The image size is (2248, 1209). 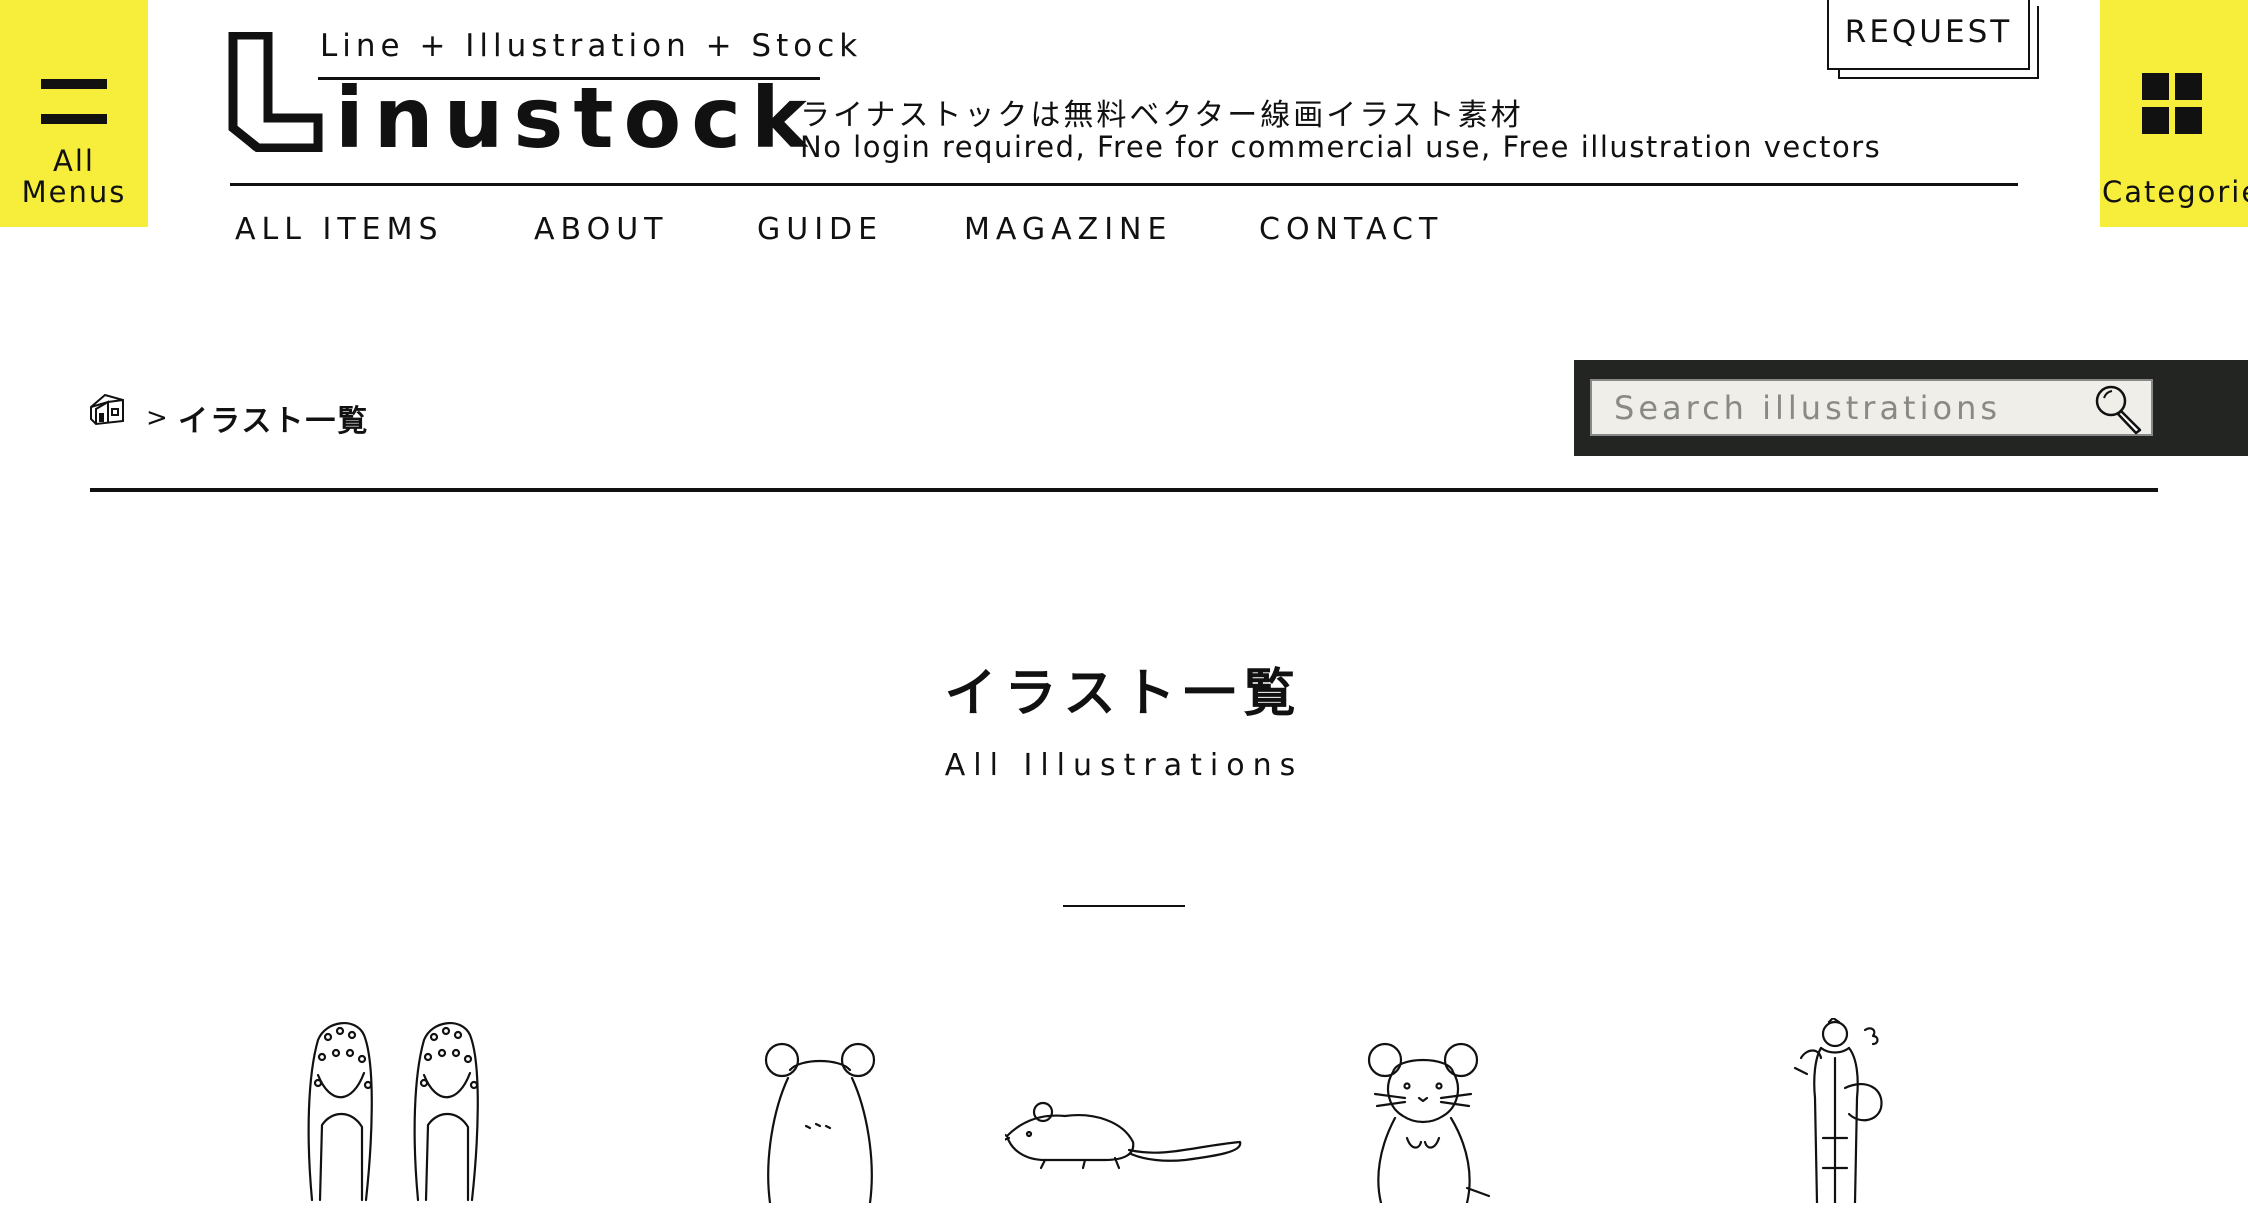 What do you see at coordinates (820, 229) in the screenshot?
I see `nav-guide: GUIDE` at bounding box center [820, 229].